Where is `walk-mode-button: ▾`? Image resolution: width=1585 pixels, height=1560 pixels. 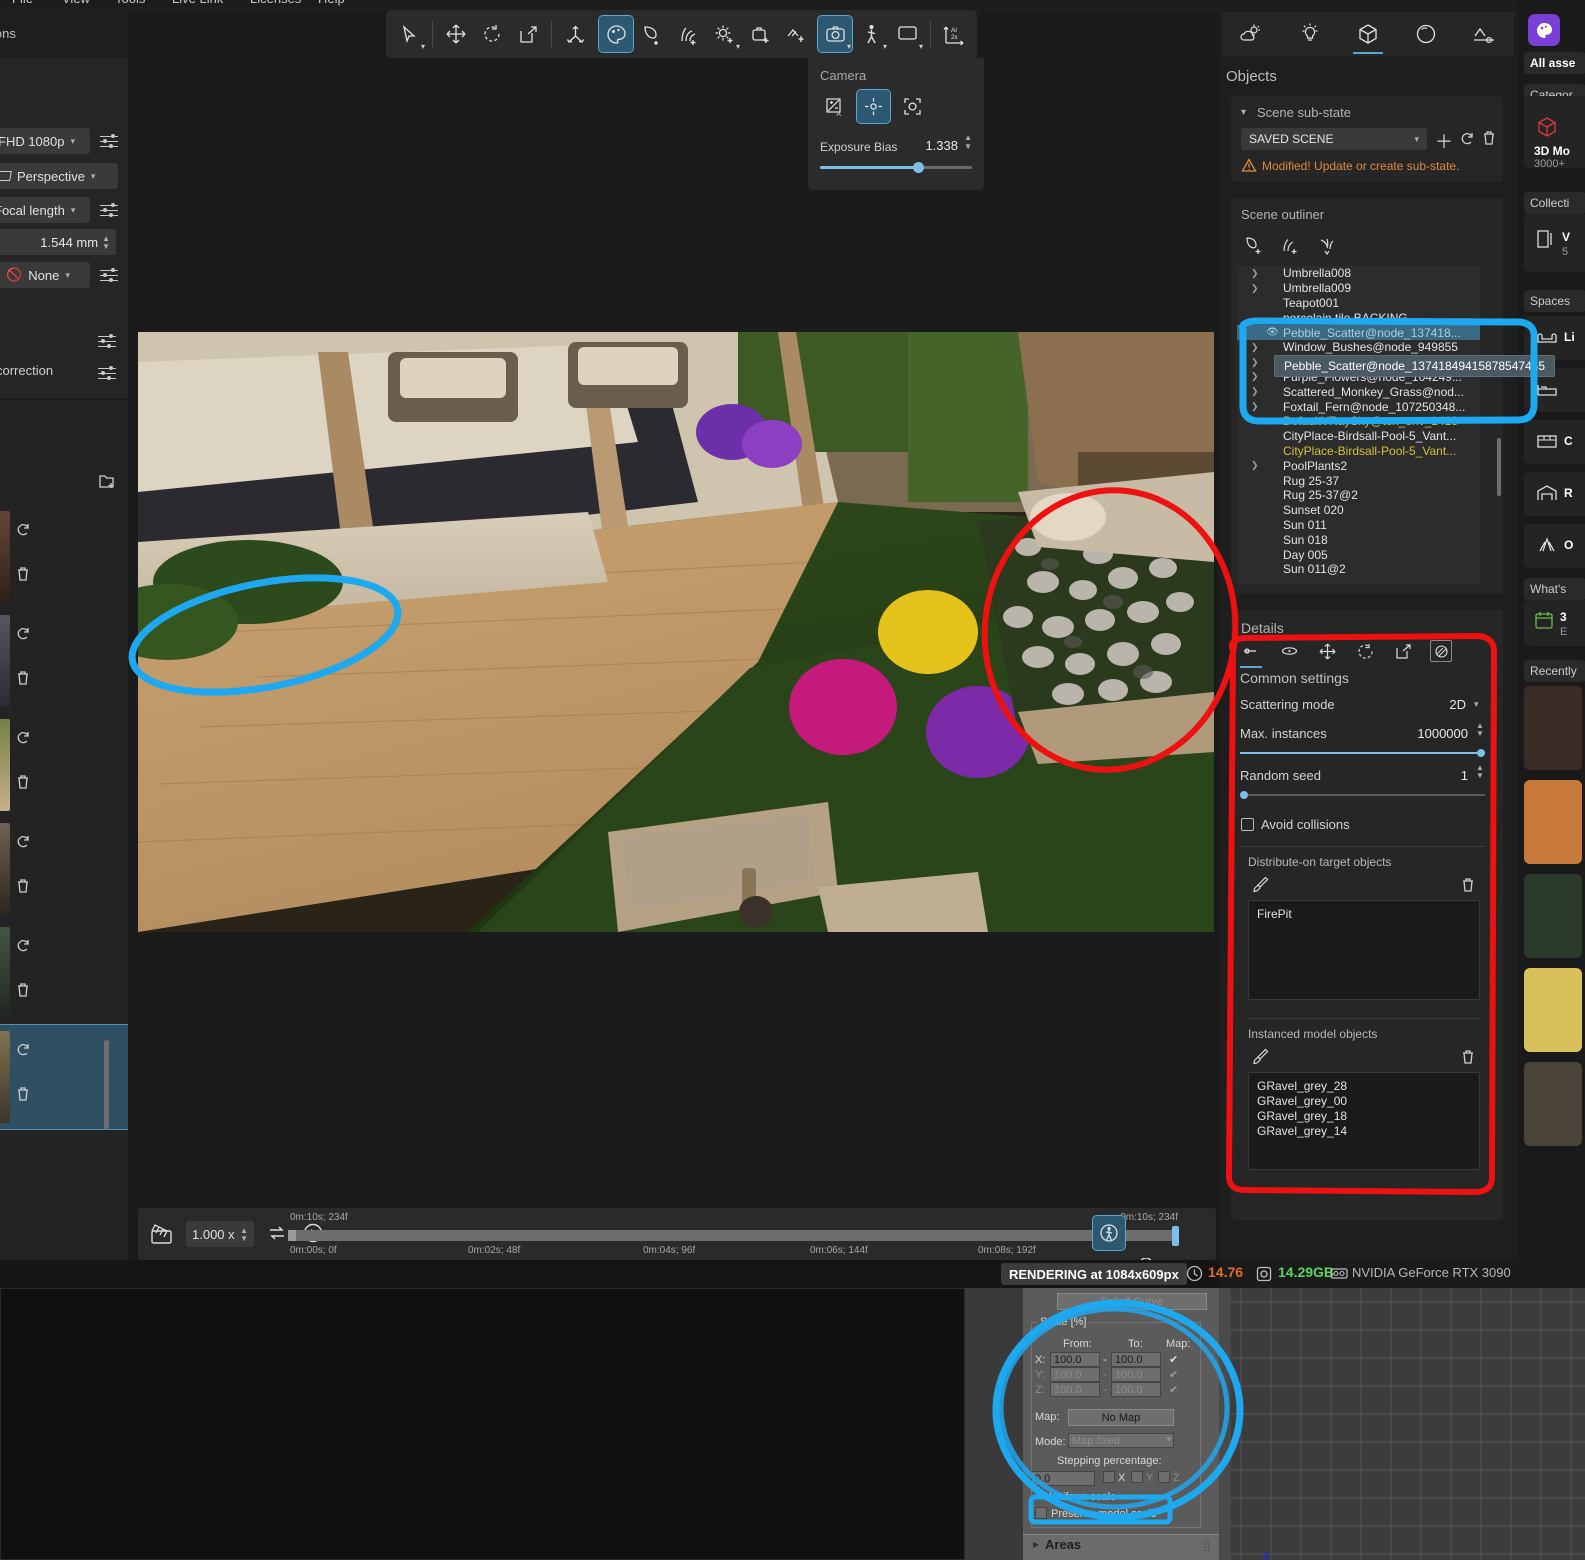
walk-mode-button: ▾ is located at coordinates (871, 34).